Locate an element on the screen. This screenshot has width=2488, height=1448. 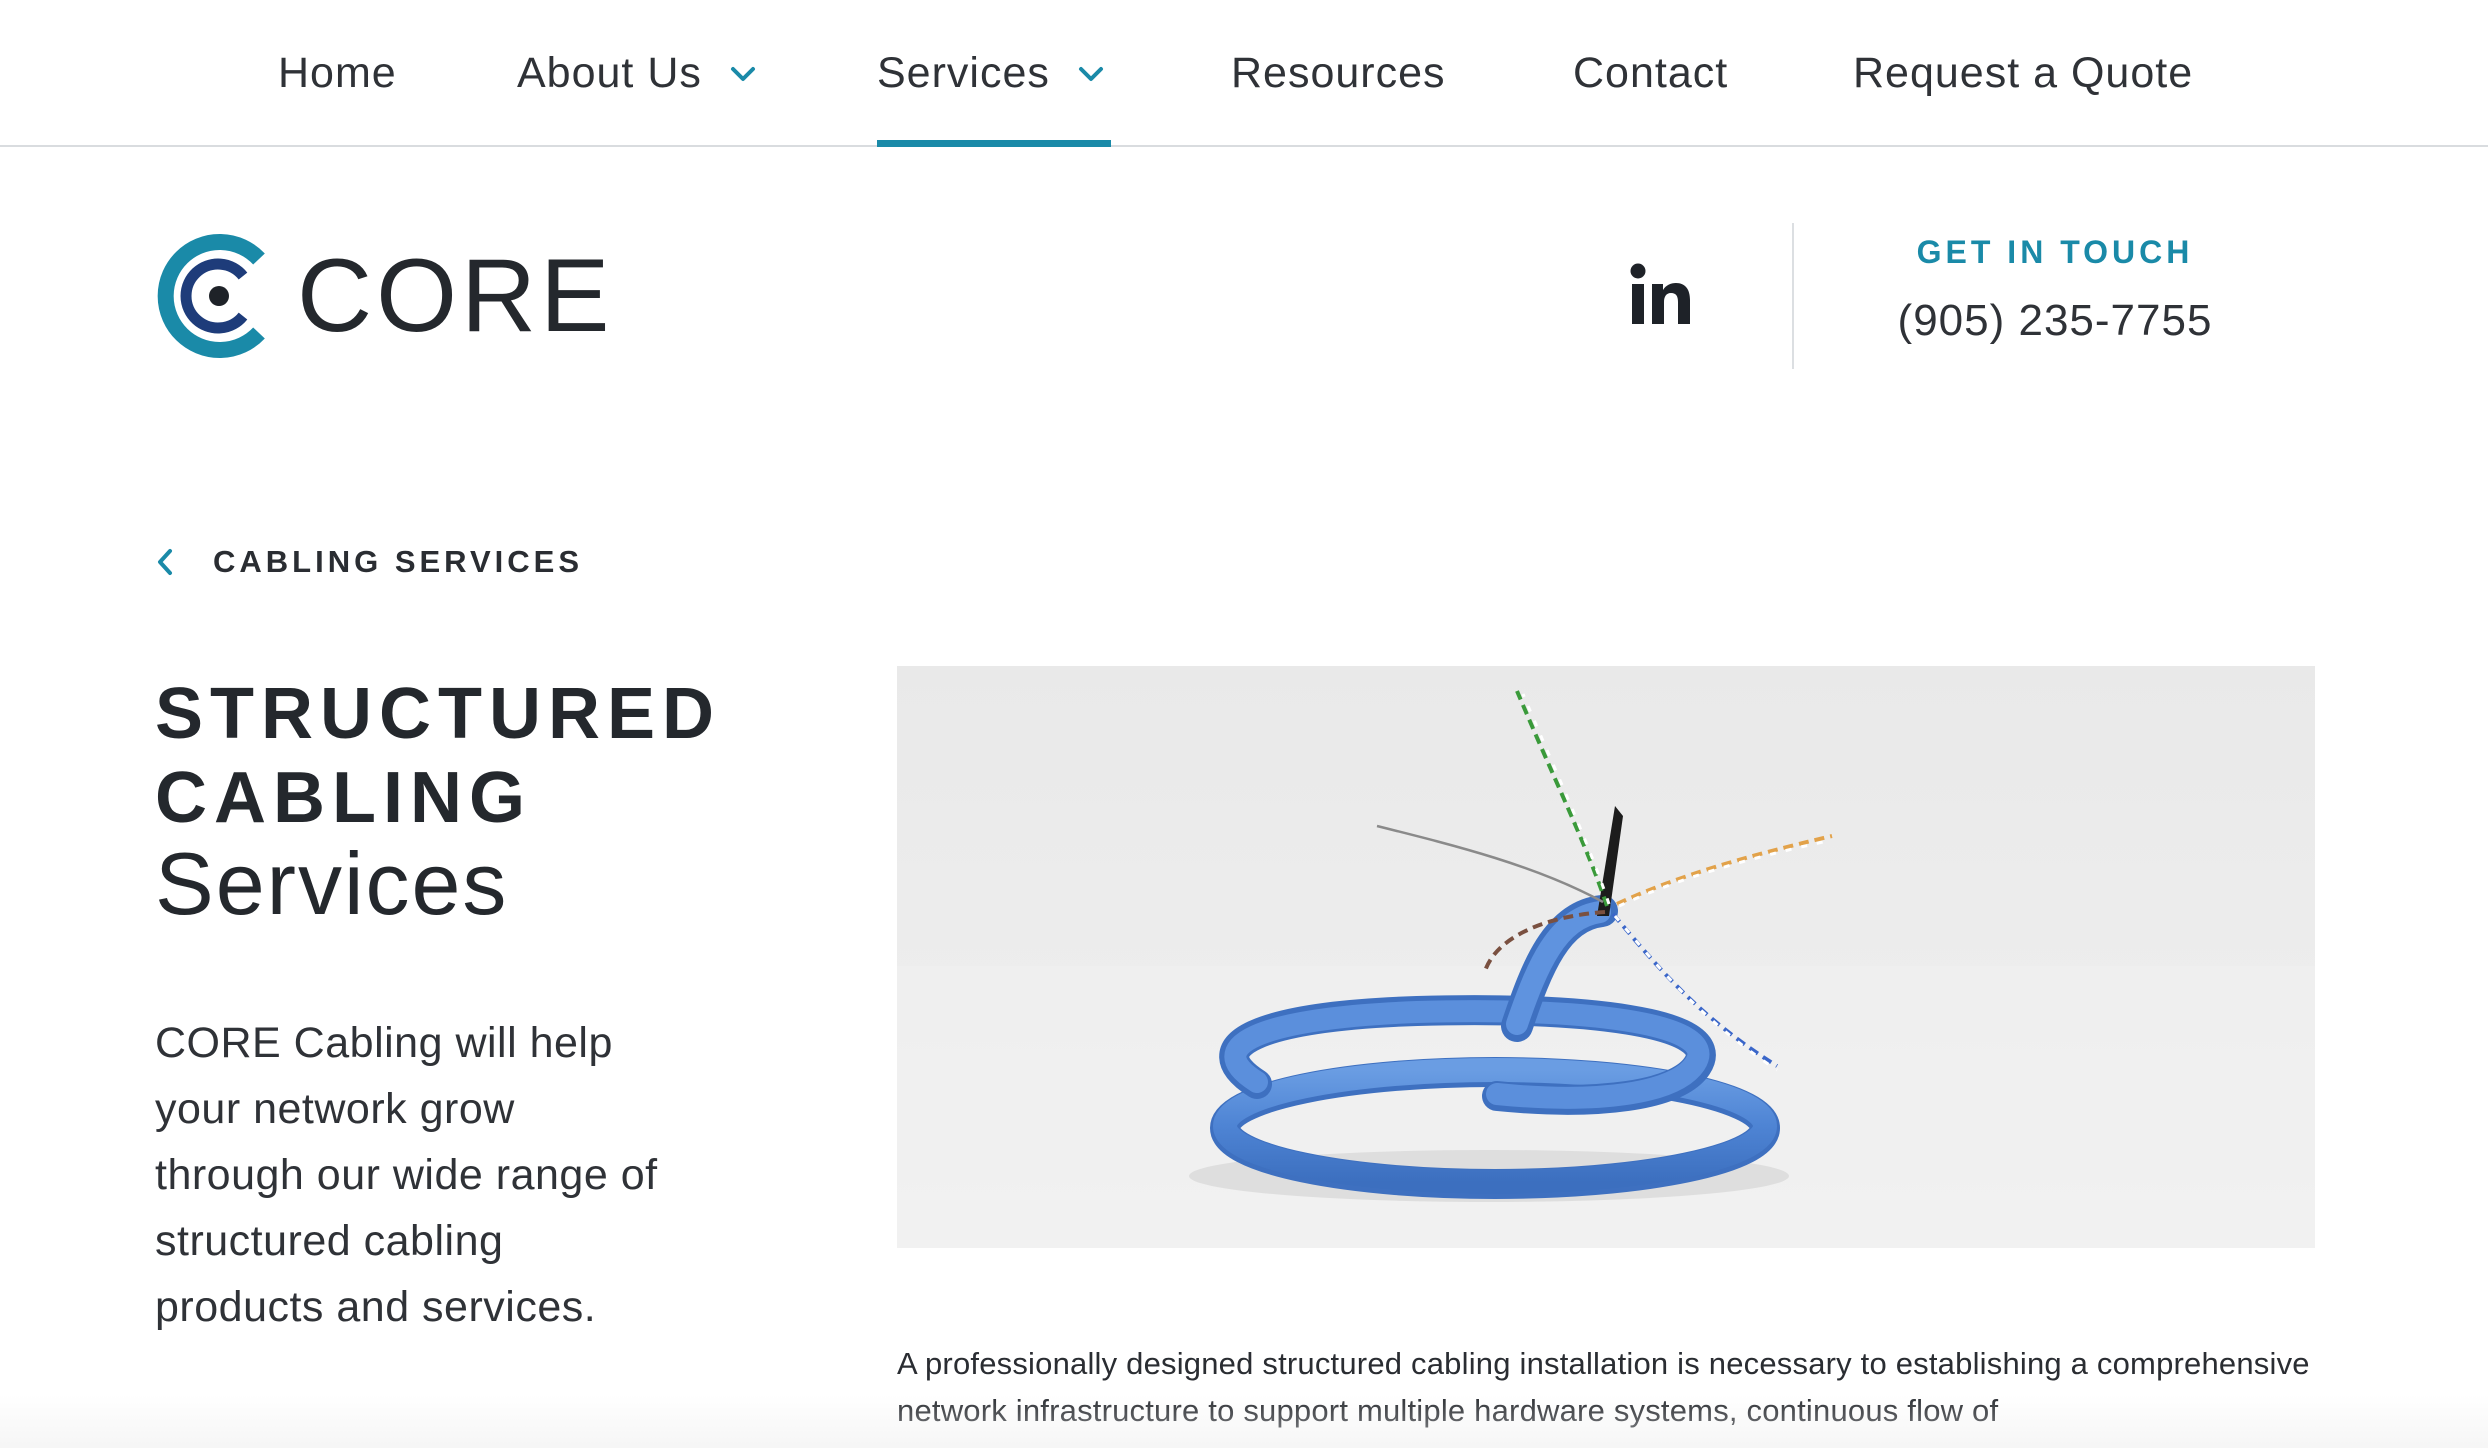
active-nav-indicator is located at coordinates (994, 143).